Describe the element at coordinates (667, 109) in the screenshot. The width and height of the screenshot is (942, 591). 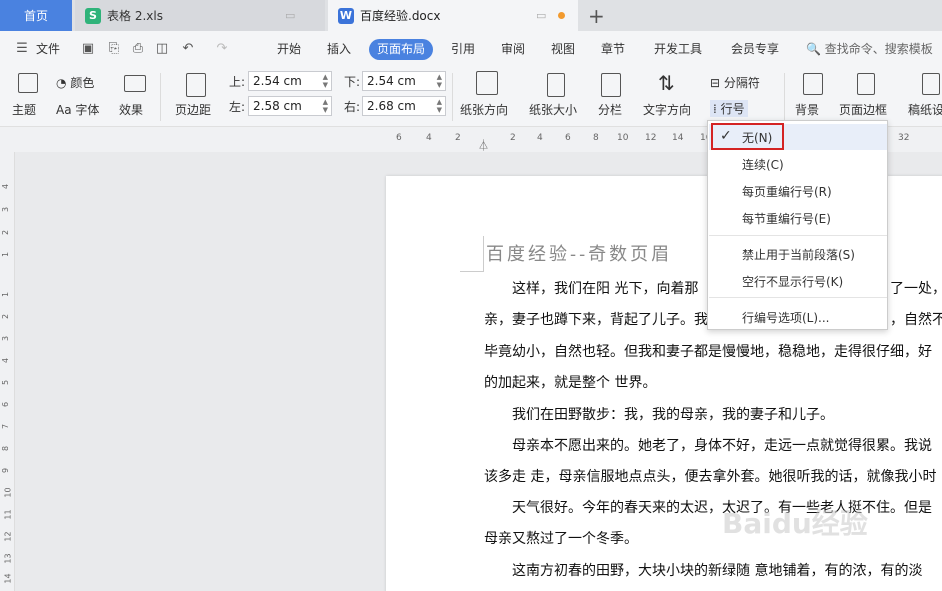
I see `text-direction-button: 文字方向` at that location.